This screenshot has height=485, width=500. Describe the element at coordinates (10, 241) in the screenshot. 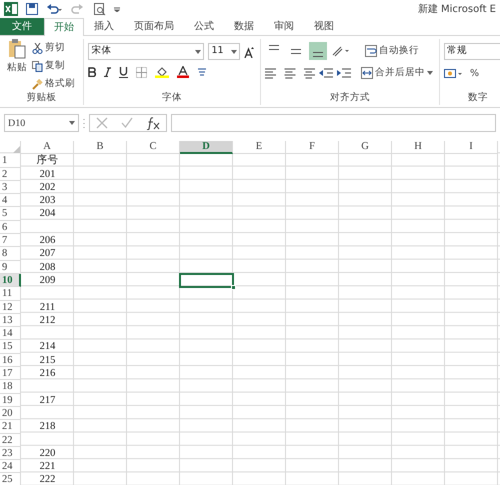

I see `row-header: 7` at that location.